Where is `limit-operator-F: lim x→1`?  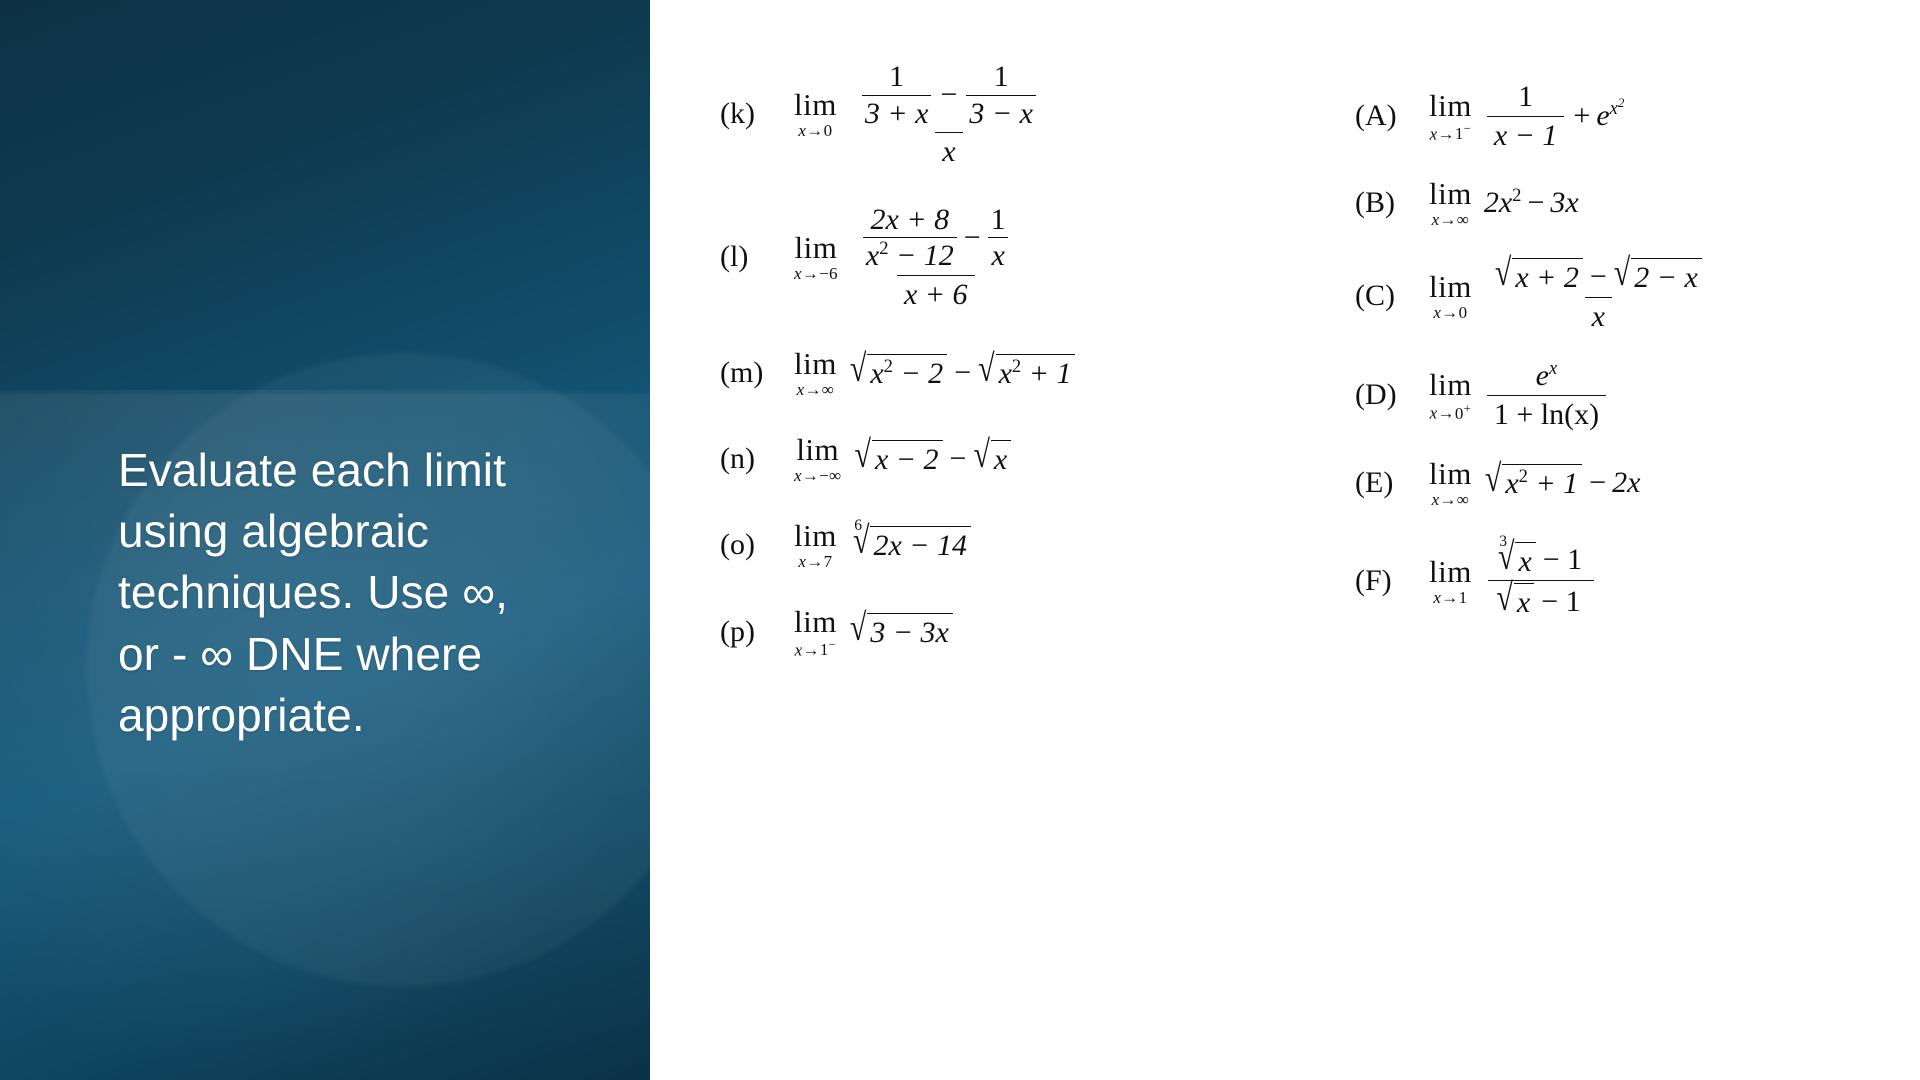
limit-operator-F: lim x→1 is located at coordinates (1450, 581).